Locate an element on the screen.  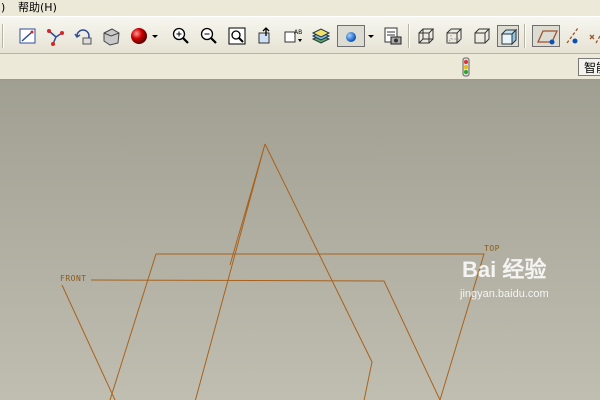
datum-axis-icon is located at coordinates (55, 37).